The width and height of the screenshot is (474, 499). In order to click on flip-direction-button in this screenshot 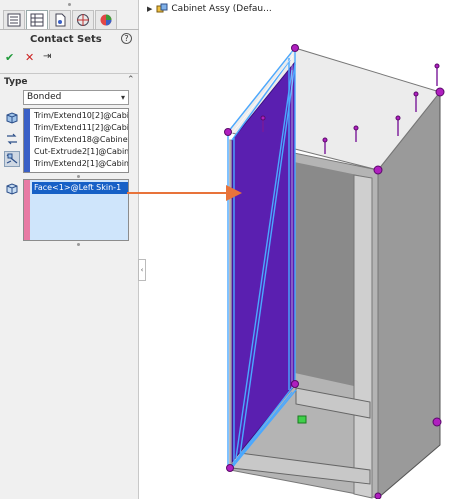, I will do `click(12, 159)`.